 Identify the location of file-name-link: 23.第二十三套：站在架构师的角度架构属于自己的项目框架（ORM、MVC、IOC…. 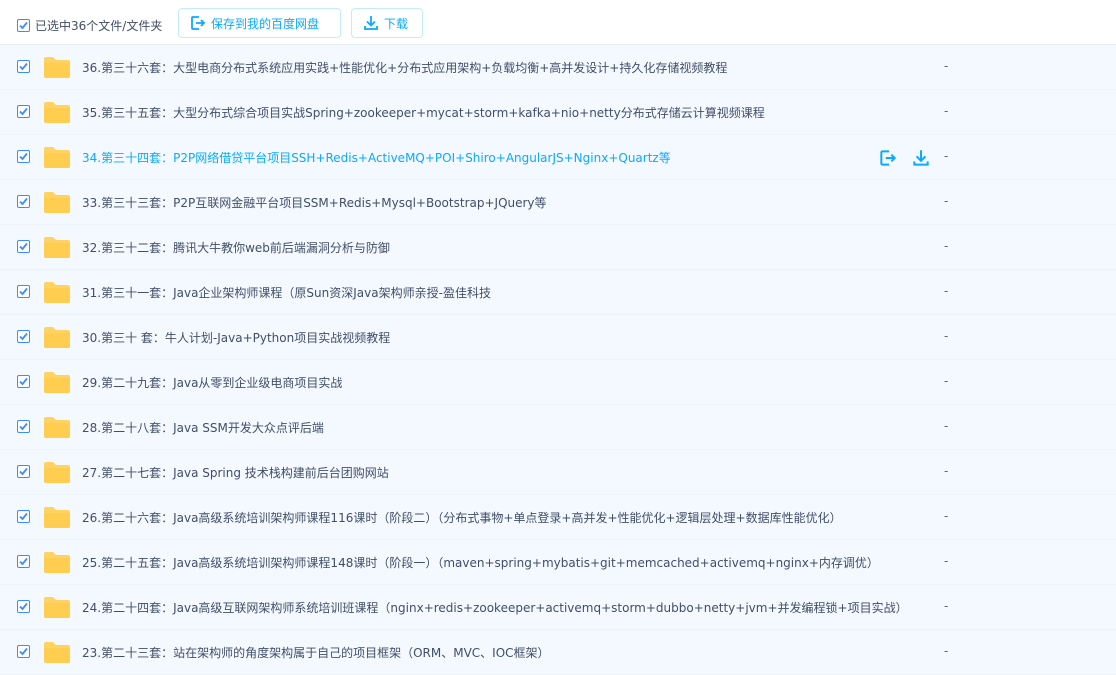
(316, 652).